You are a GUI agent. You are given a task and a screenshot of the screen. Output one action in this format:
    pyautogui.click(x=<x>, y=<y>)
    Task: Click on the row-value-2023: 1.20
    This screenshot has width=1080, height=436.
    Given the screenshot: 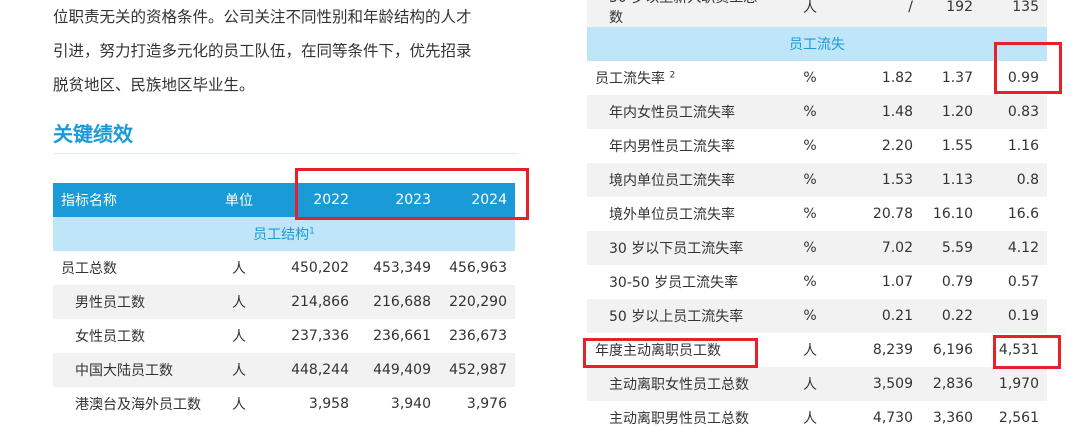 What is the action you would take?
    pyautogui.click(x=951, y=112)
    